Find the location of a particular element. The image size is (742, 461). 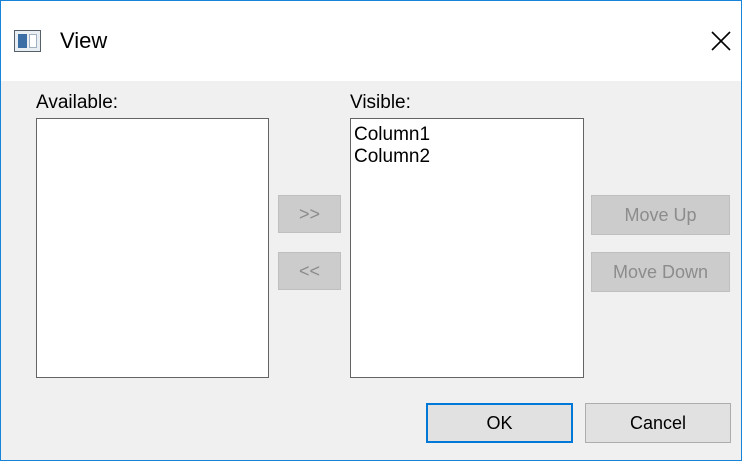

available-label: Available: is located at coordinates (77, 102).